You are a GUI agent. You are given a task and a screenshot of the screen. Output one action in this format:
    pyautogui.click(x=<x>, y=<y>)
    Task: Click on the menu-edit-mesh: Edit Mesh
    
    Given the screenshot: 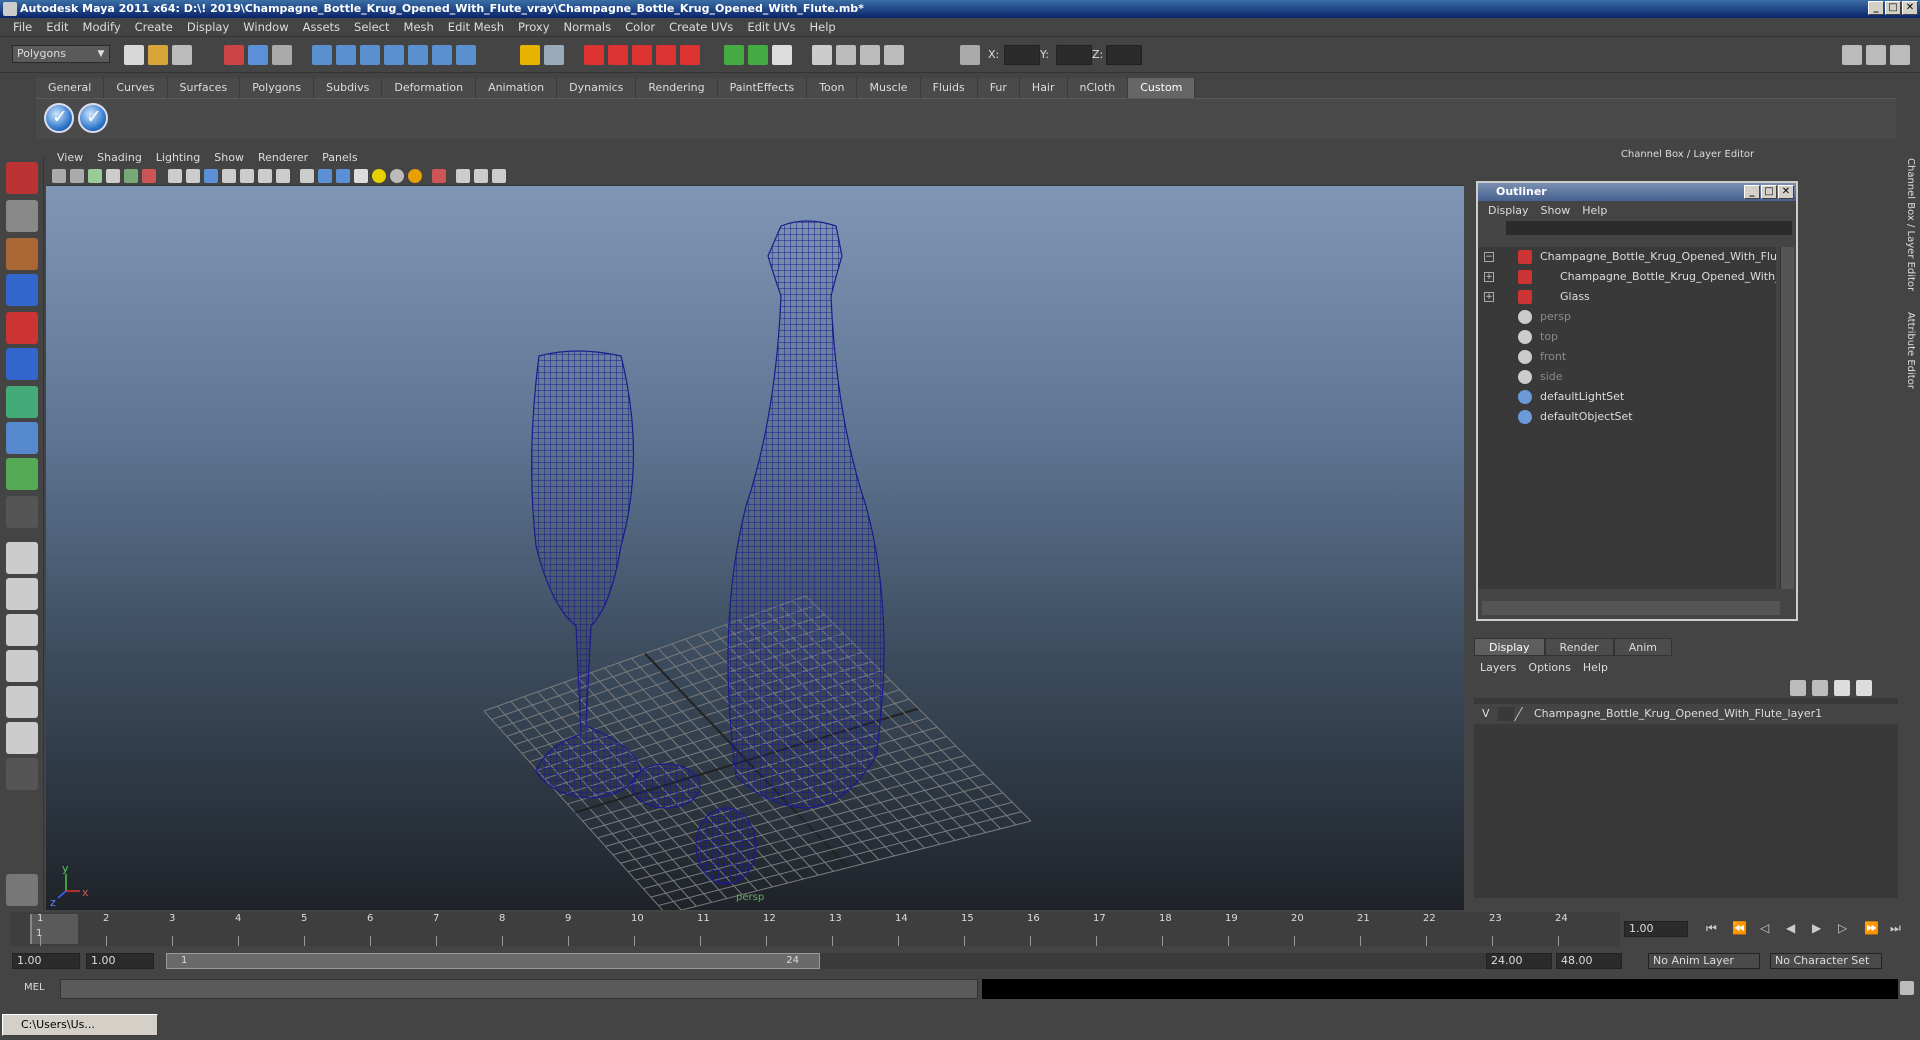 What is the action you would take?
    pyautogui.click(x=476, y=27)
    